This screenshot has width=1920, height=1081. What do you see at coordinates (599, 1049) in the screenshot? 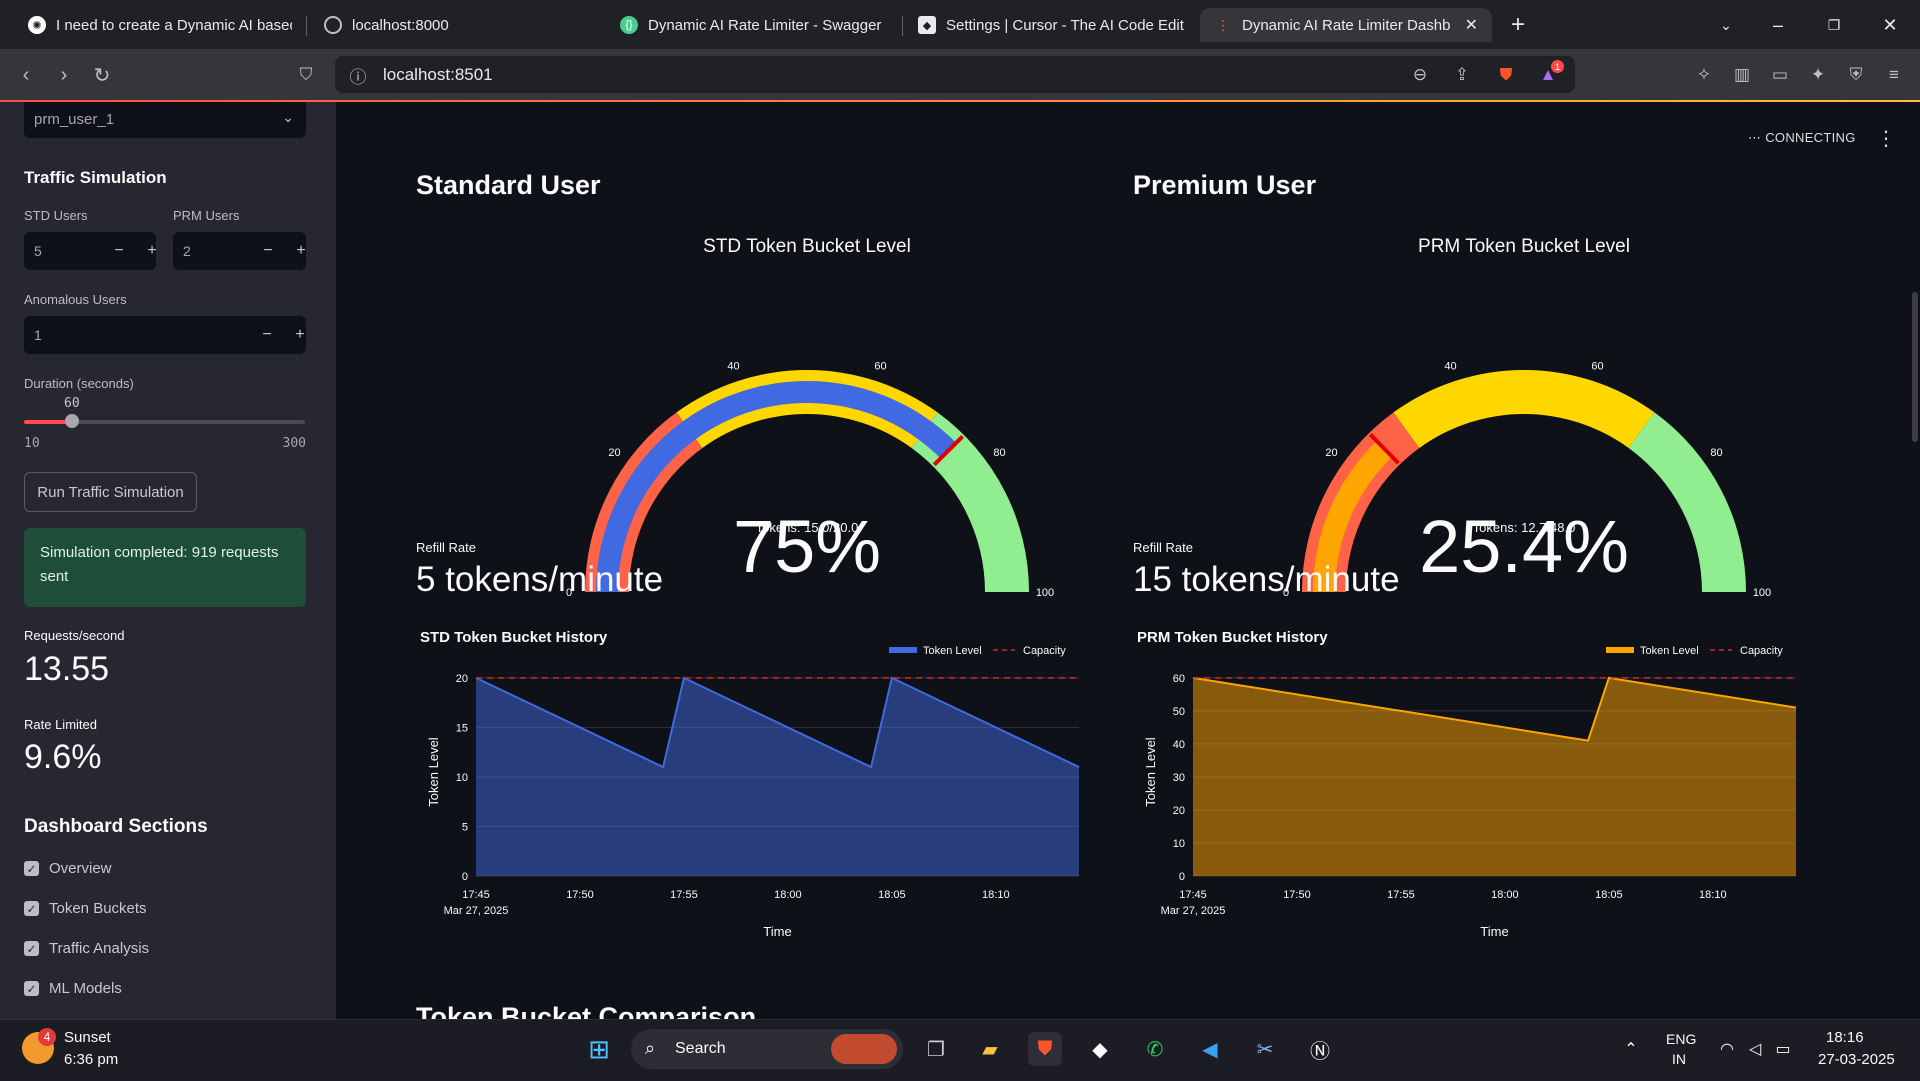
I see `windows-start-icon: ⊞` at bounding box center [599, 1049].